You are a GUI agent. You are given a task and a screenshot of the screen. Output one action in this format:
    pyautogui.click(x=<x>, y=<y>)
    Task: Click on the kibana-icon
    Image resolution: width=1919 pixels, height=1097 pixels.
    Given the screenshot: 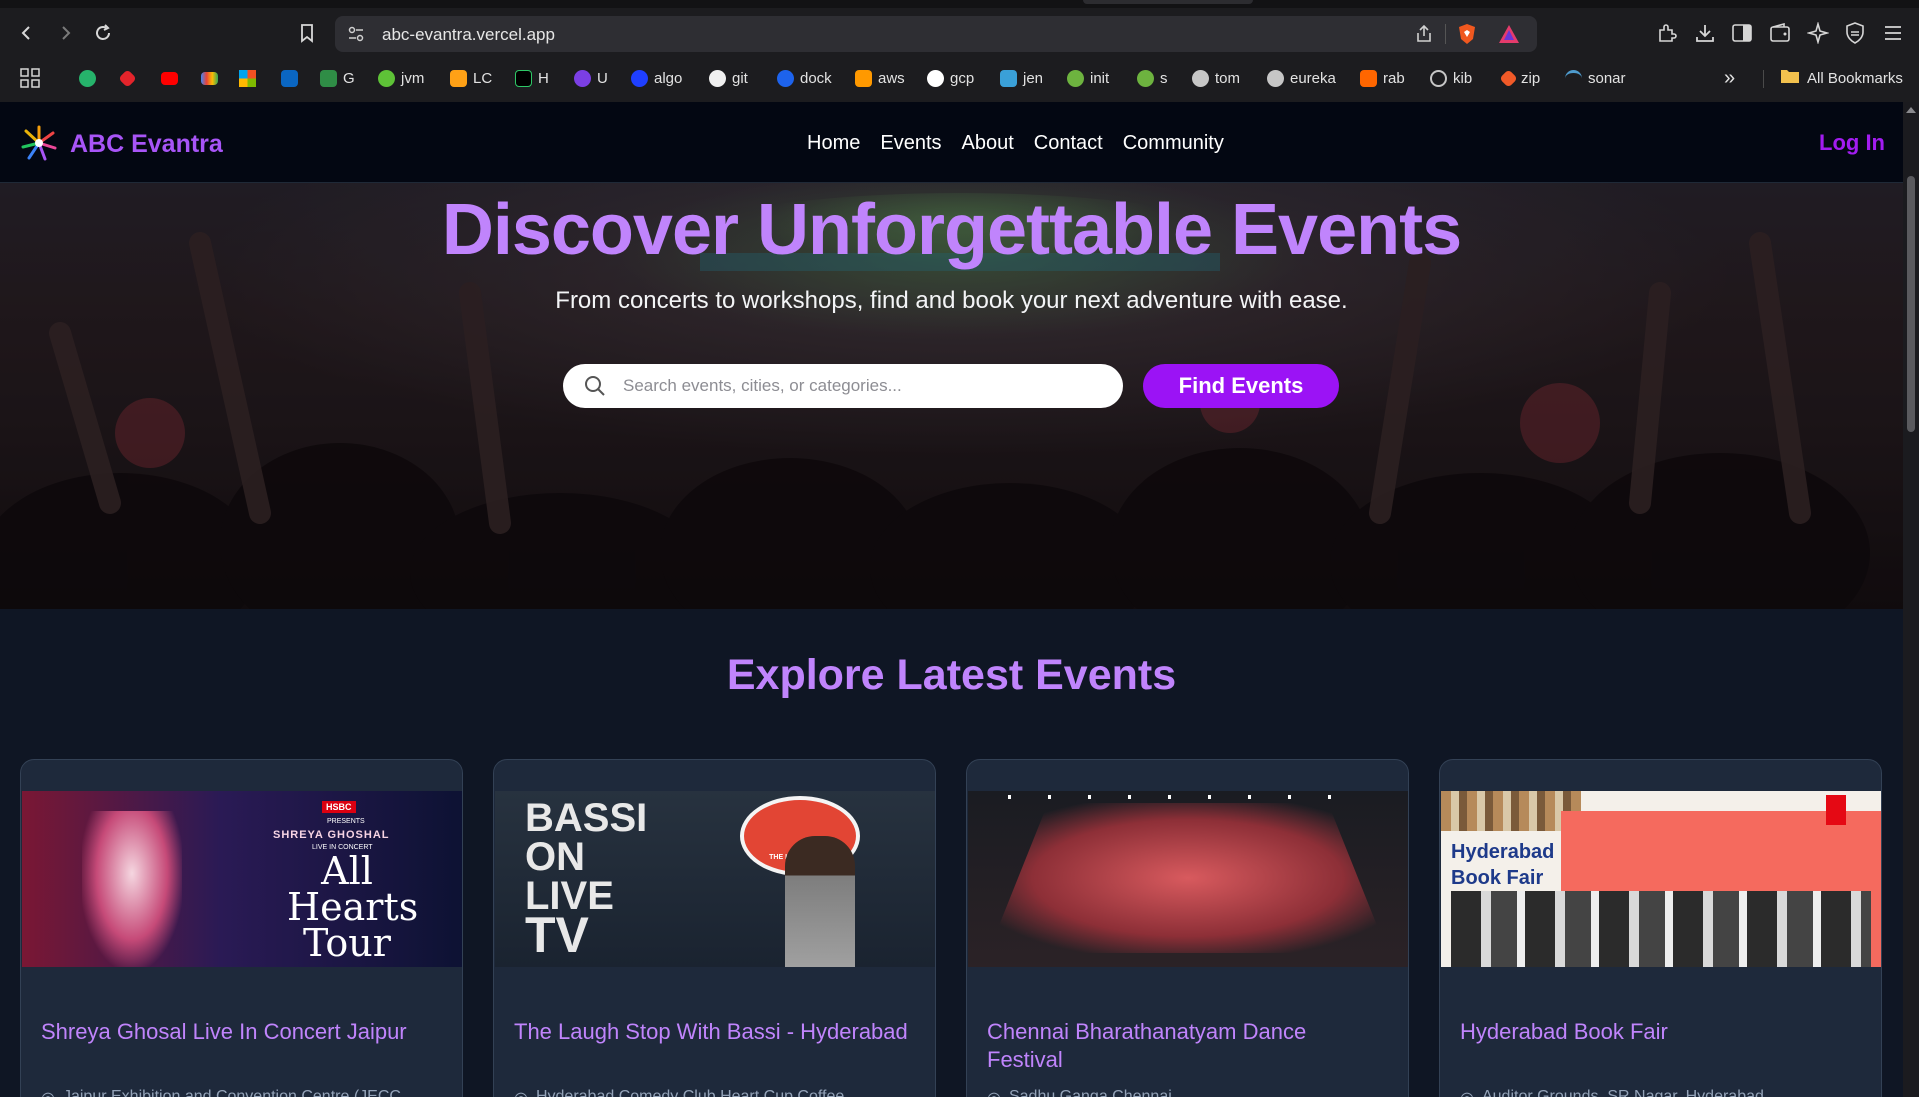 What is the action you would take?
    pyautogui.click(x=1438, y=78)
    